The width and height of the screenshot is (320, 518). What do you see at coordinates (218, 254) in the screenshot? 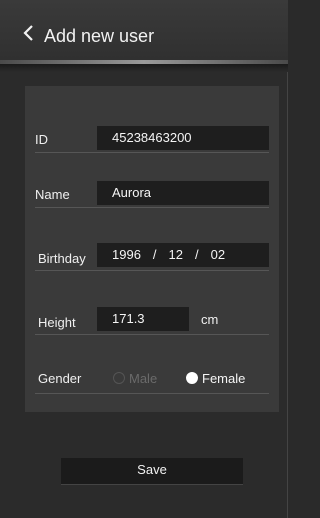
I see `birthday-day: 02` at bounding box center [218, 254].